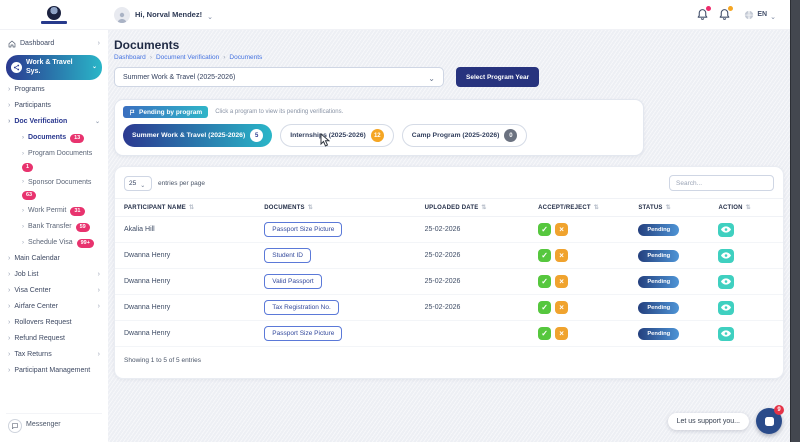 This screenshot has height=442, width=800. Describe the element at coordinates (464, 135) in the screenshot. I see `program-tab-camp-program: Camp Program (2025-2026) 0` at that location.